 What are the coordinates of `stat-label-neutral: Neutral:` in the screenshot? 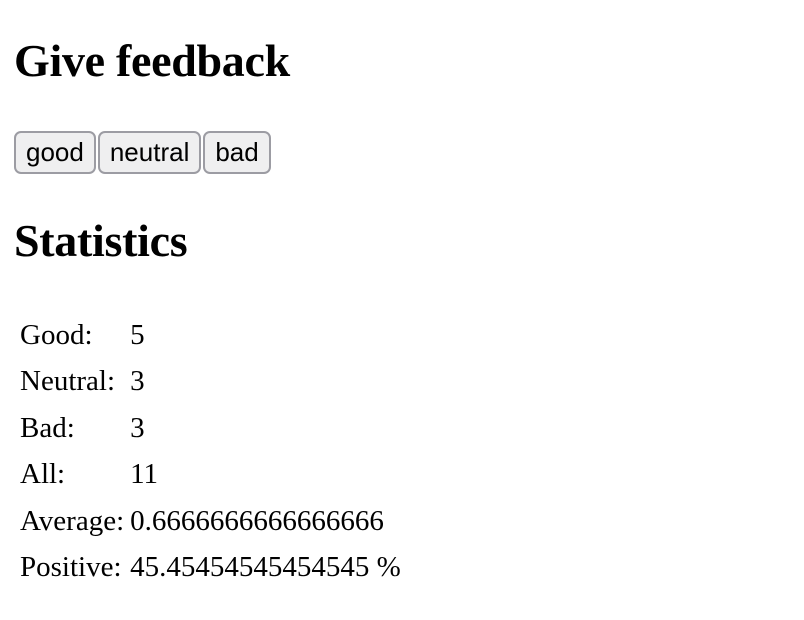 It's located at (68, 381).